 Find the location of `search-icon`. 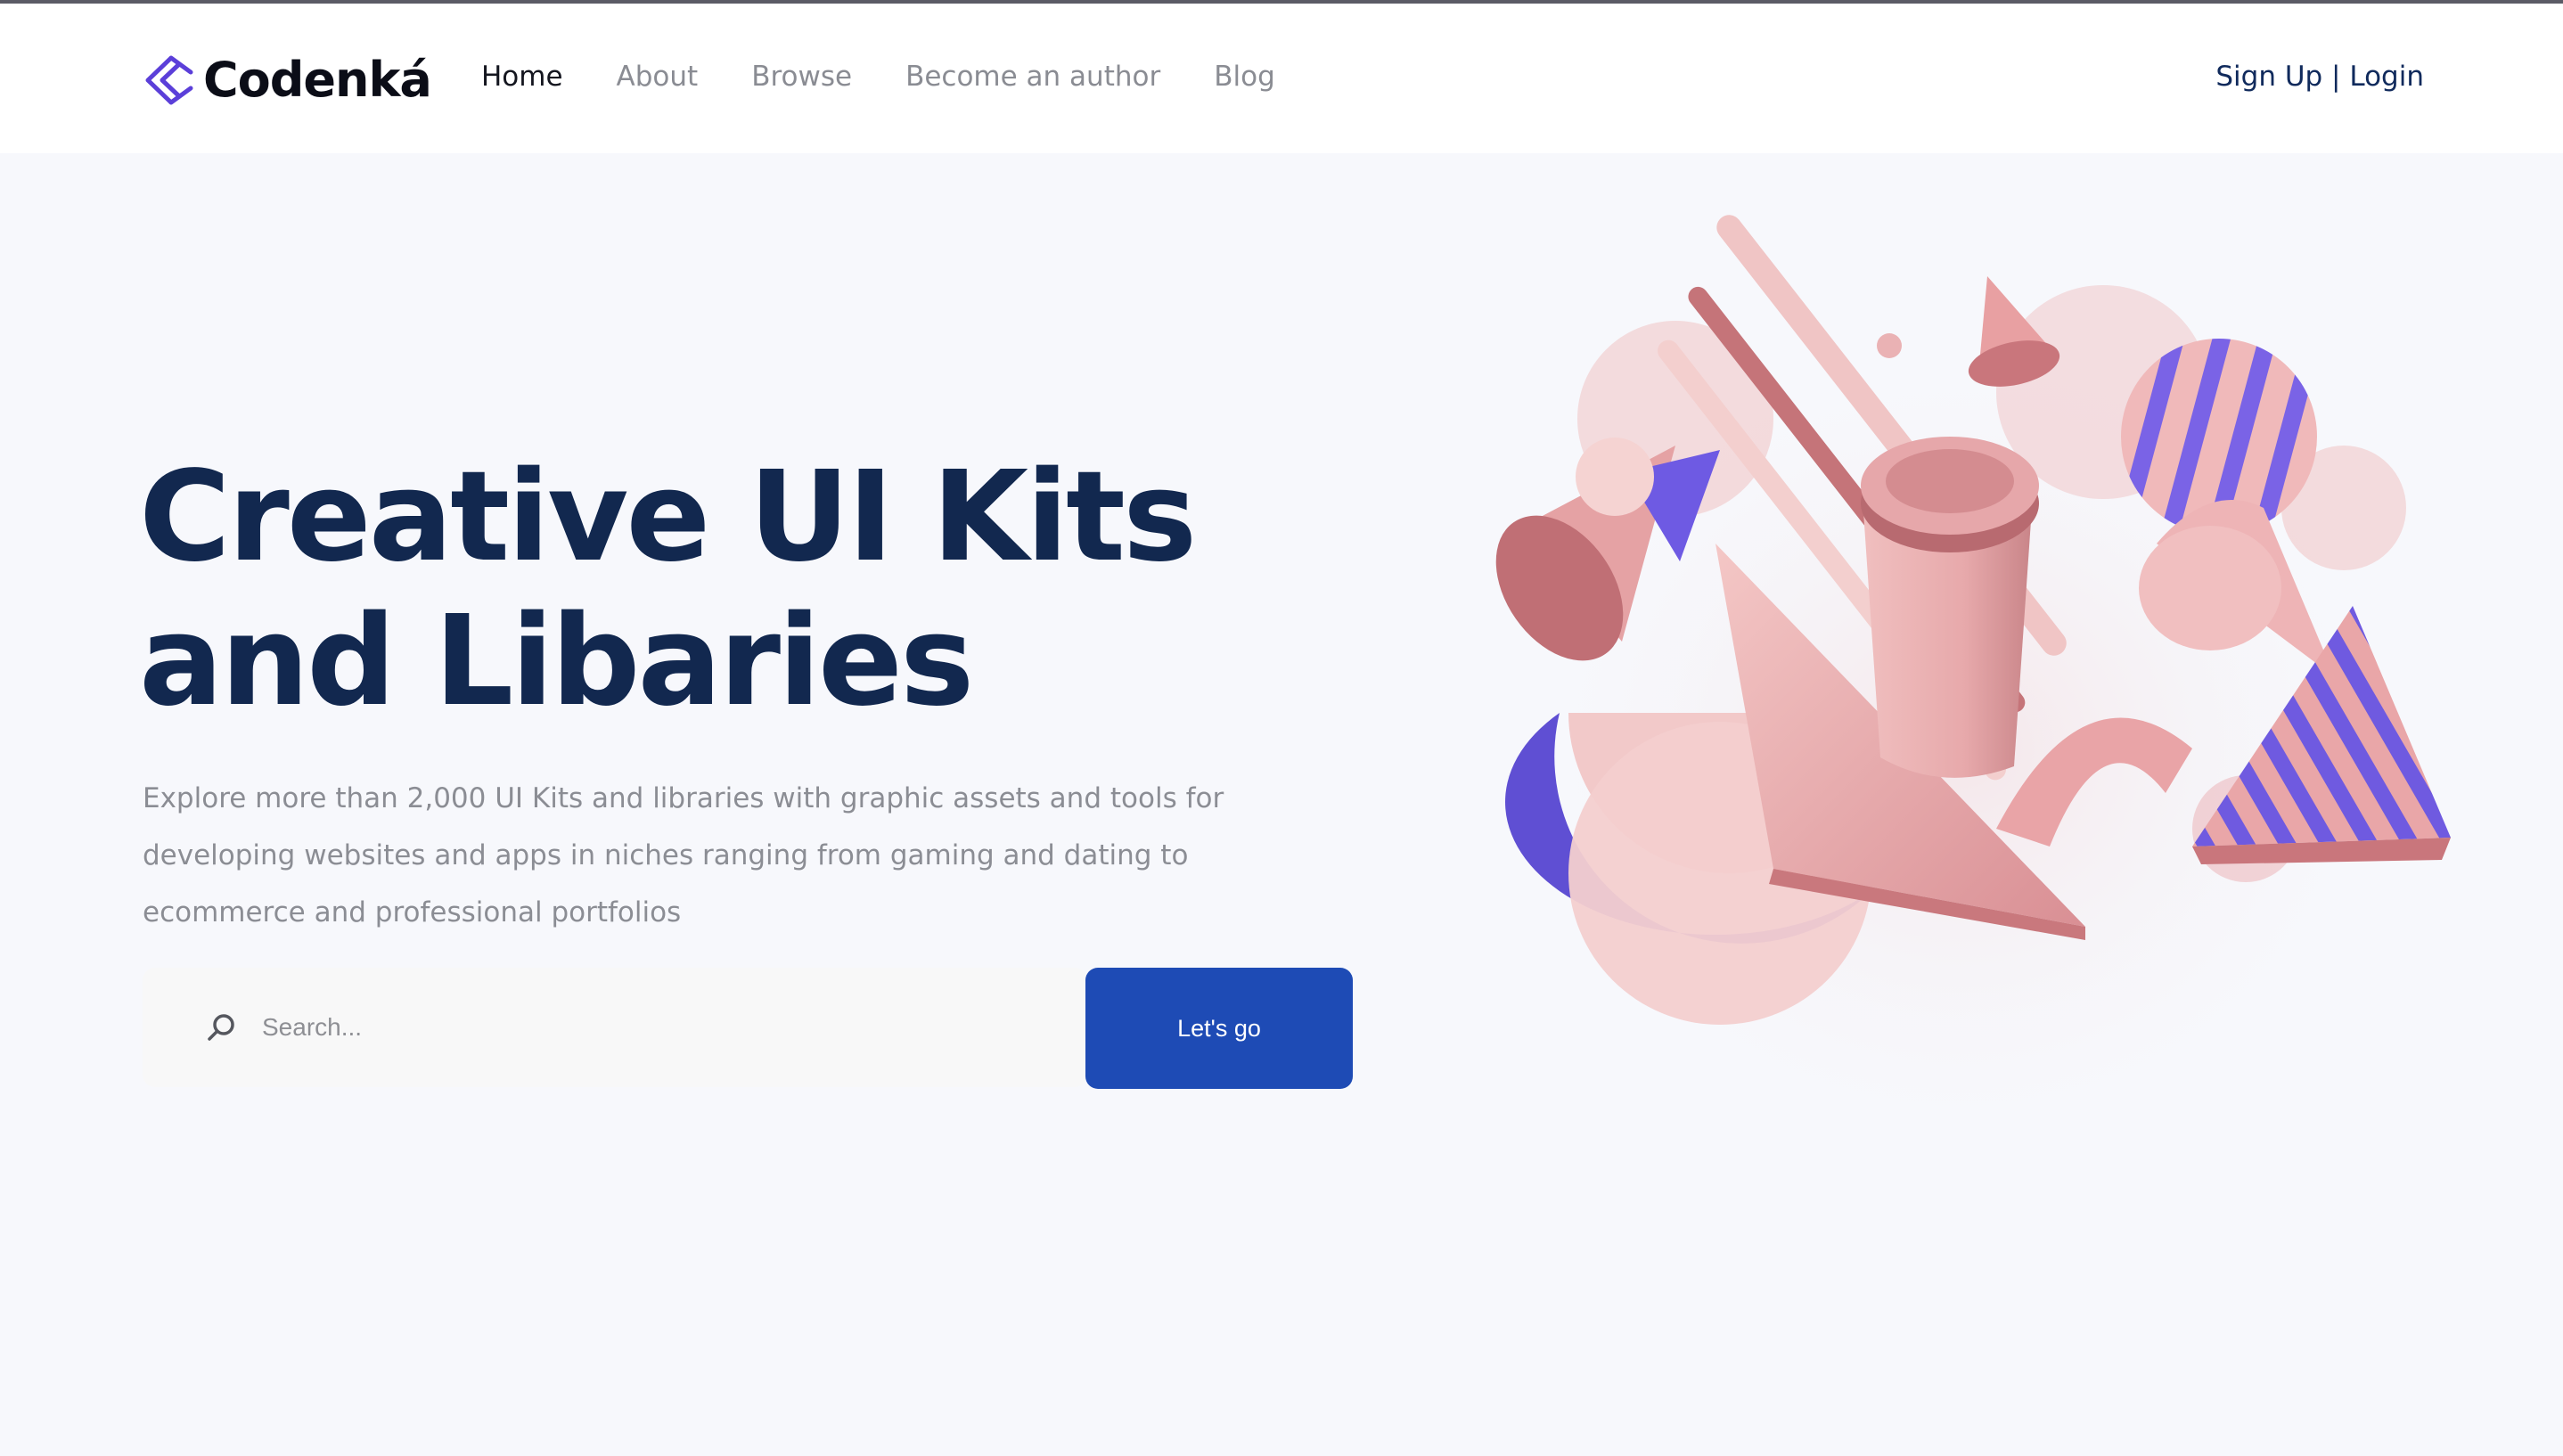

search-icon is located at coordinates (221, 1027).